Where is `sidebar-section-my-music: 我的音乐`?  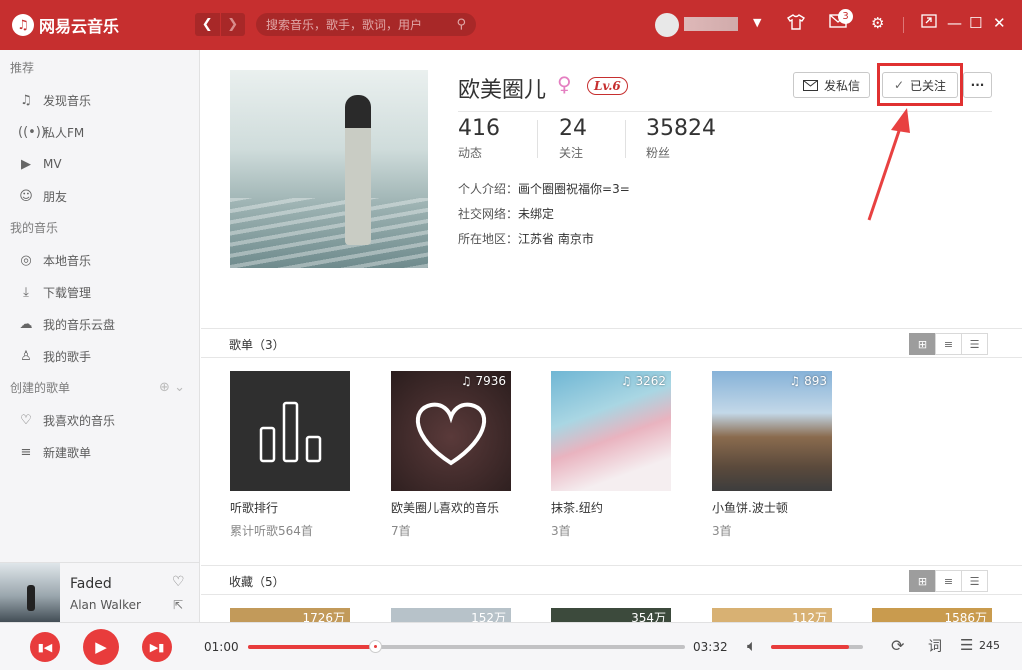 sidebar-section-my-music: 我的音乐 is located at coordinates (34, 228).